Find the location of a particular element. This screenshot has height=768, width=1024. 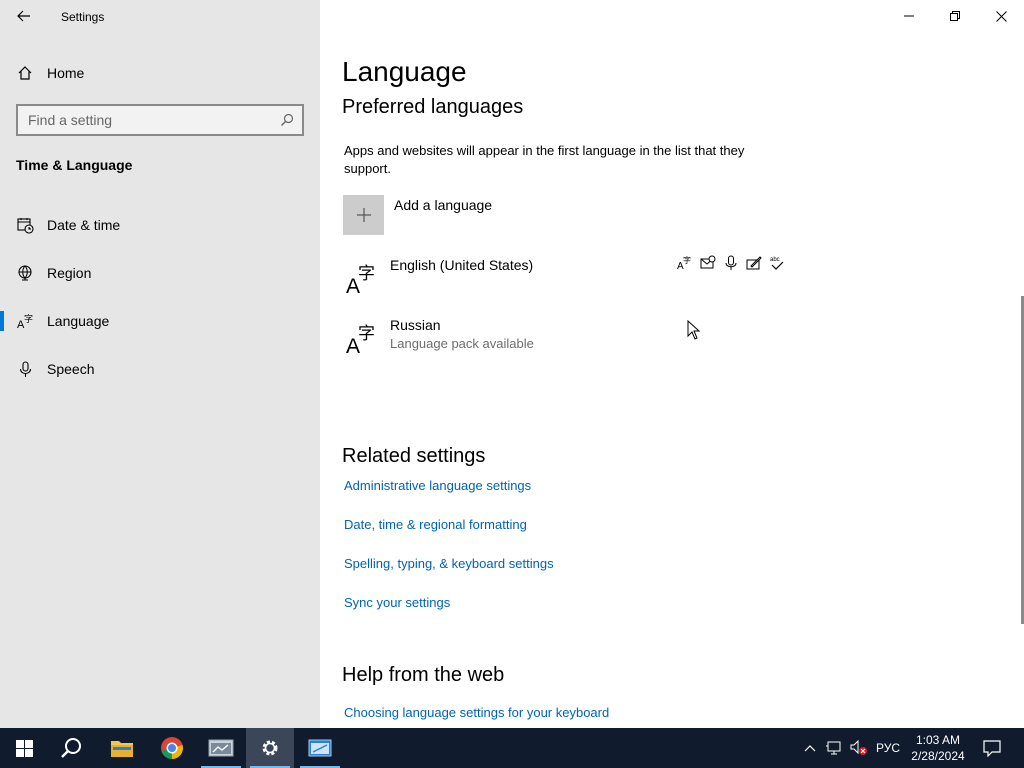

language-name: Russian is located at coordinates (415, 325).